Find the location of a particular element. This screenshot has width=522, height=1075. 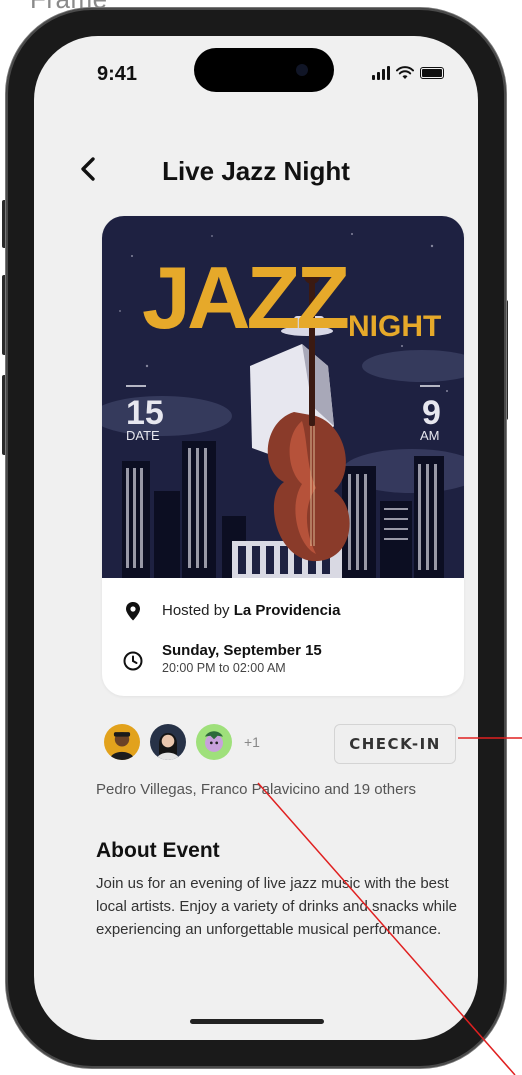

more-attendees-count: +1 is located at coordinates (252, 742).